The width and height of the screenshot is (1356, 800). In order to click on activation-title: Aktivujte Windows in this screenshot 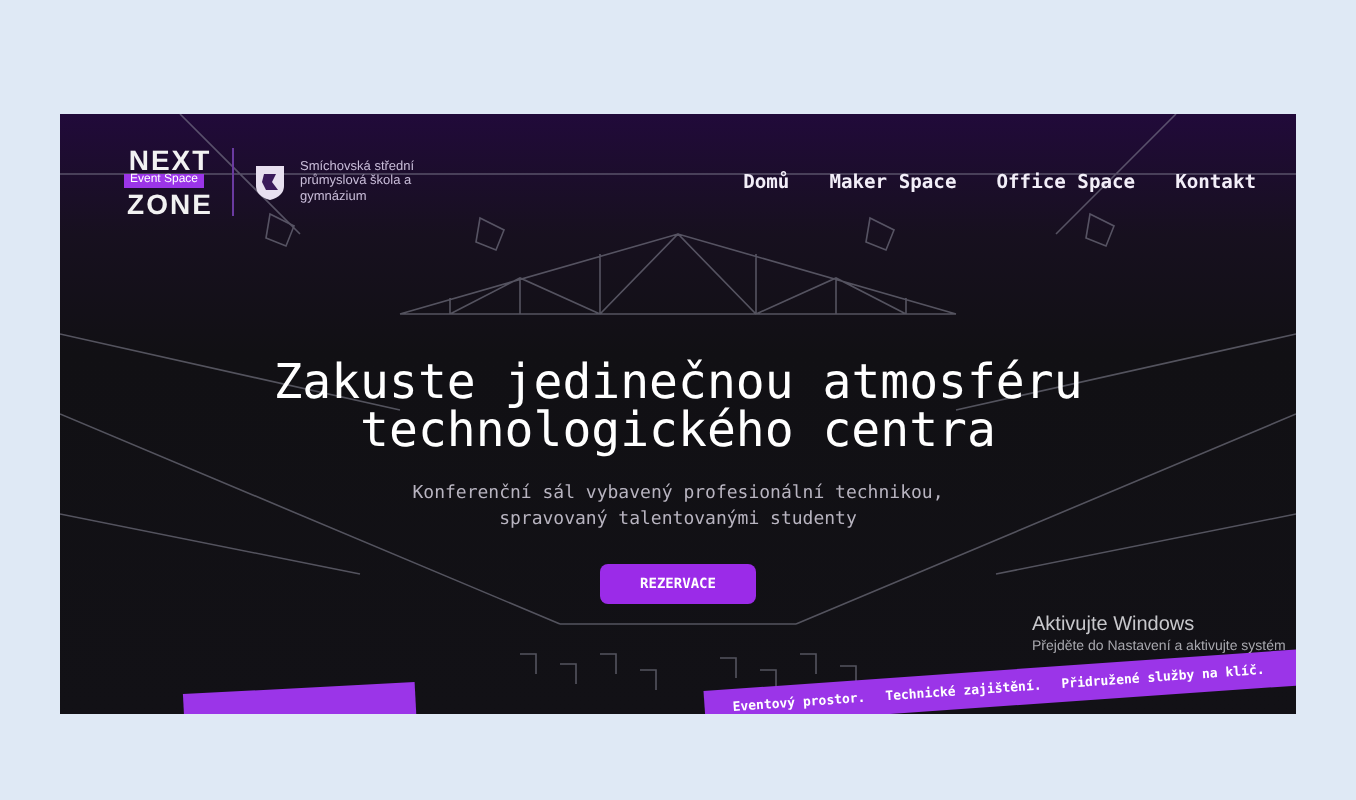, I will do `click(1114, 625)`.